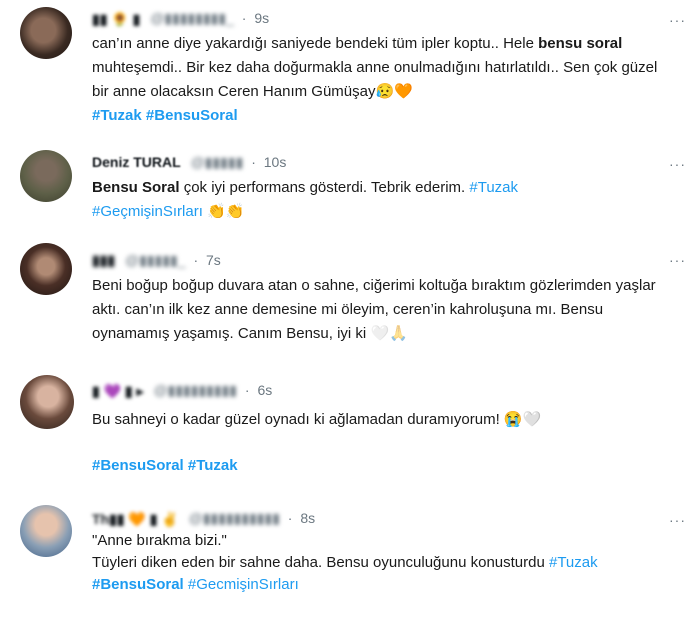 Image resolution: width=700 pixels, height=617 pixels. I want to click on emoji: 😭🤍, so click(522, 419).